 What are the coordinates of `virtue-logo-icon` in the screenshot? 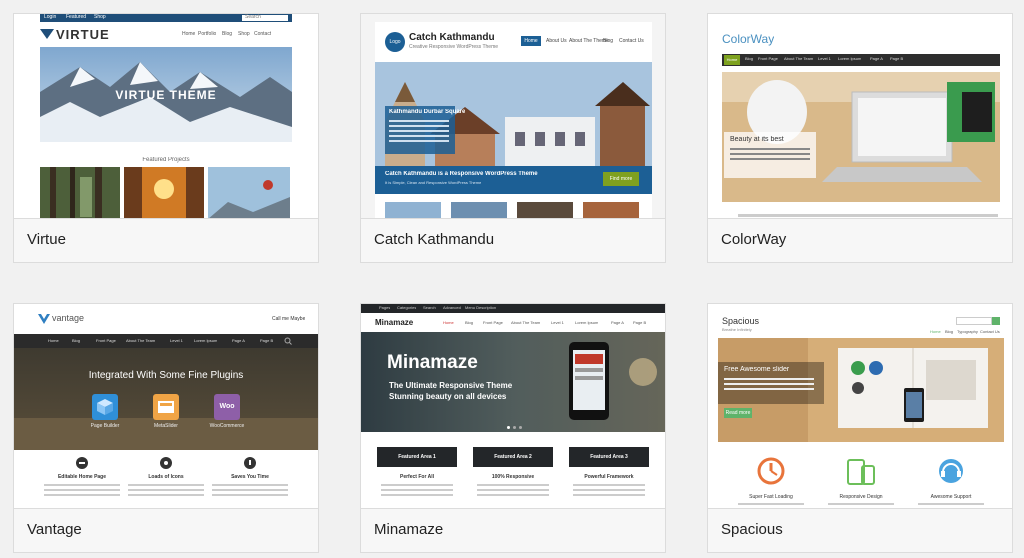 It's located at (47, 34).